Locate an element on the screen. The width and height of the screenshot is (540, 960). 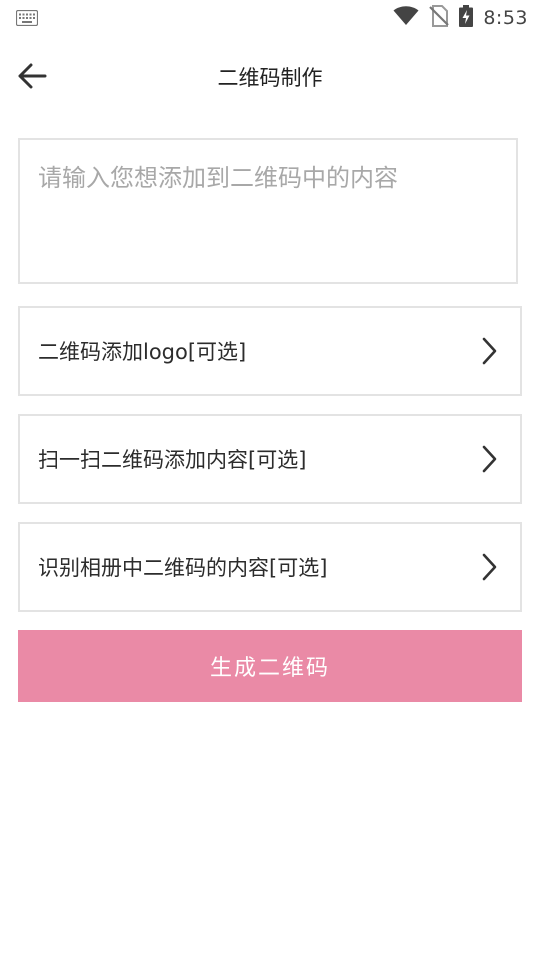
option-add-logo: 二维码添加logo[可选] is located at coordinates (270, 351).